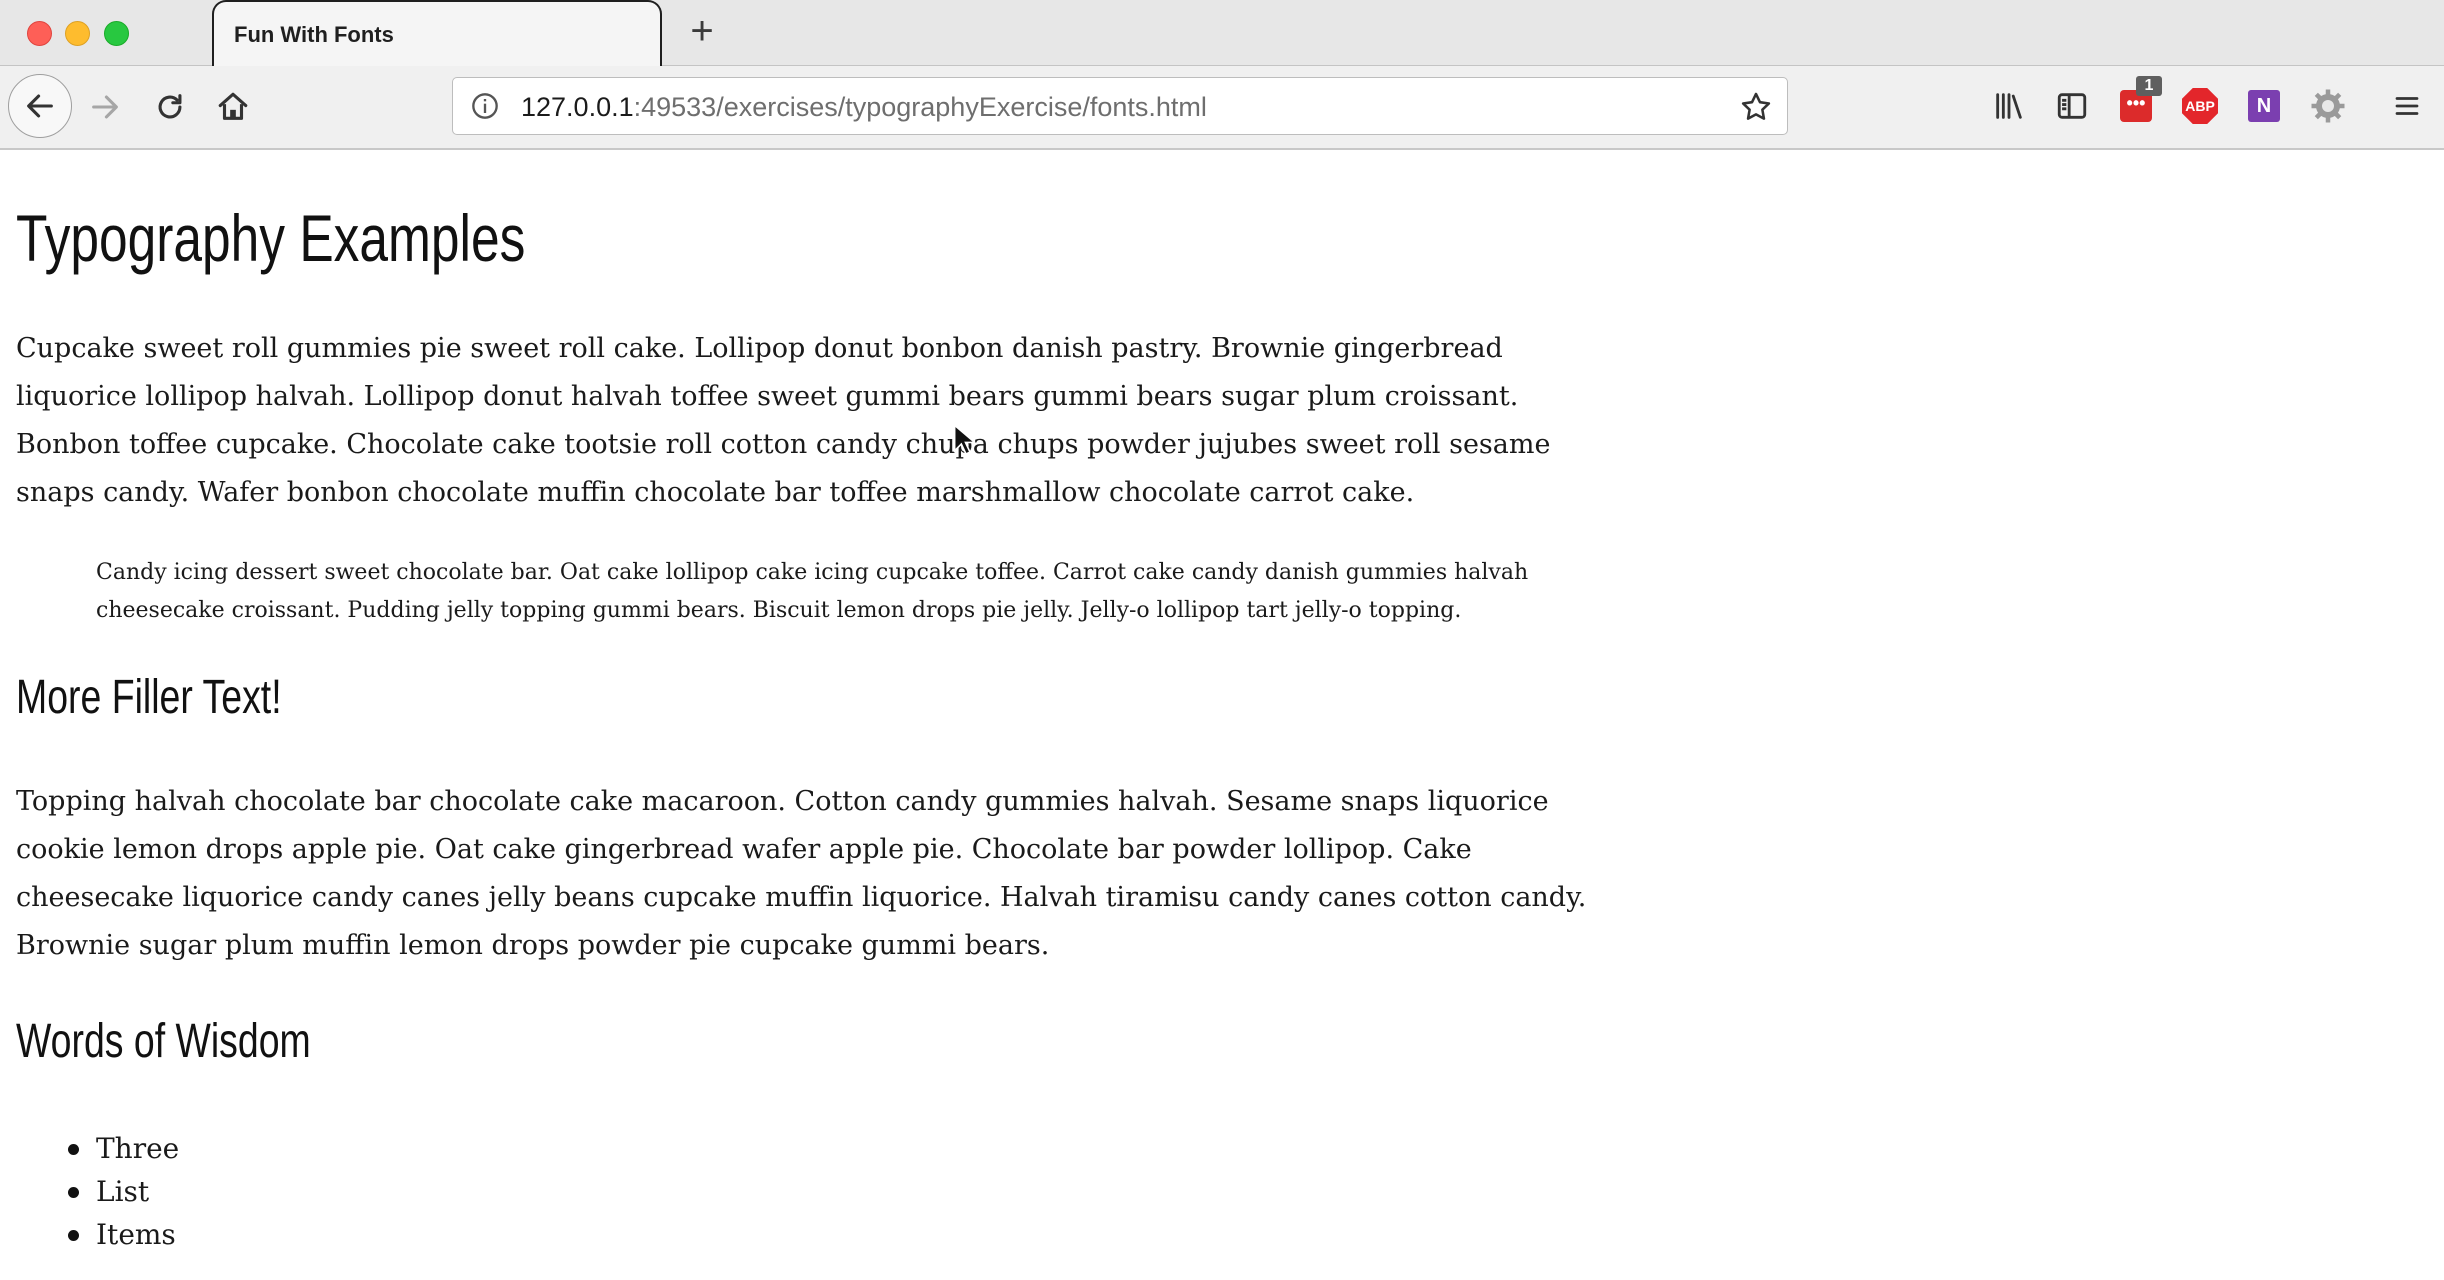 The height and width of the screenshot is (1280, 2444). What do you see at coordinates (964, 440) in the screenshot?
I see `mouse-cursor-icon` at bounding box center [964, 440].